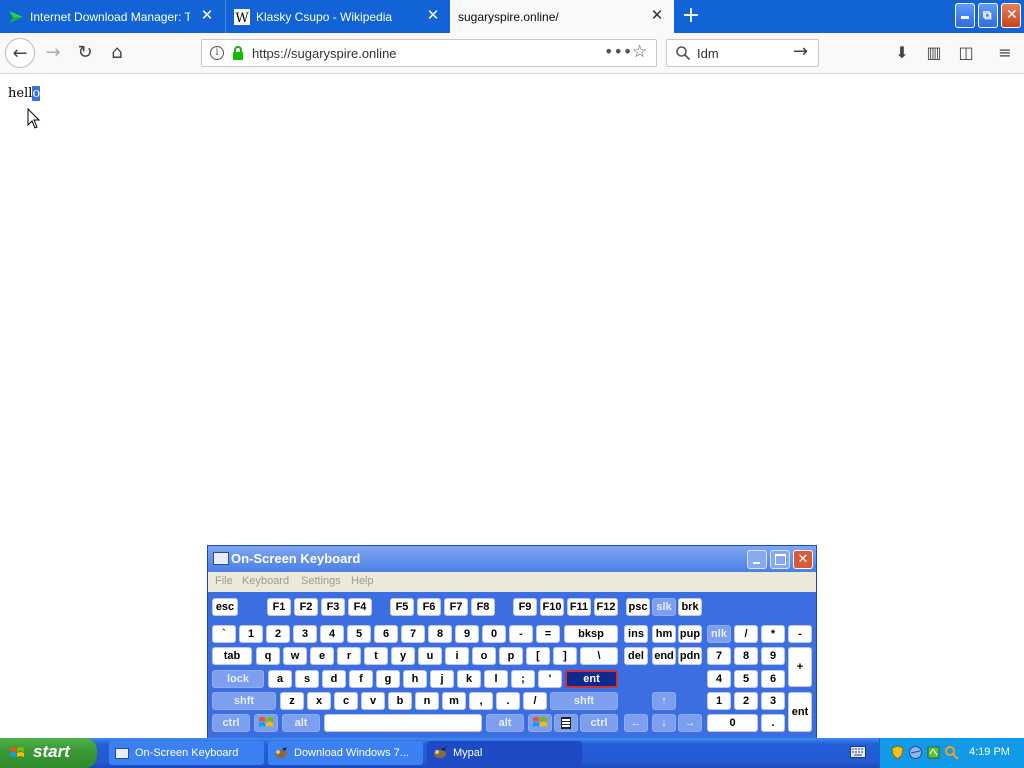 The height and width of the screenshot is (768, 1024). I want to click on key-f7: F7, so click(456, 607).